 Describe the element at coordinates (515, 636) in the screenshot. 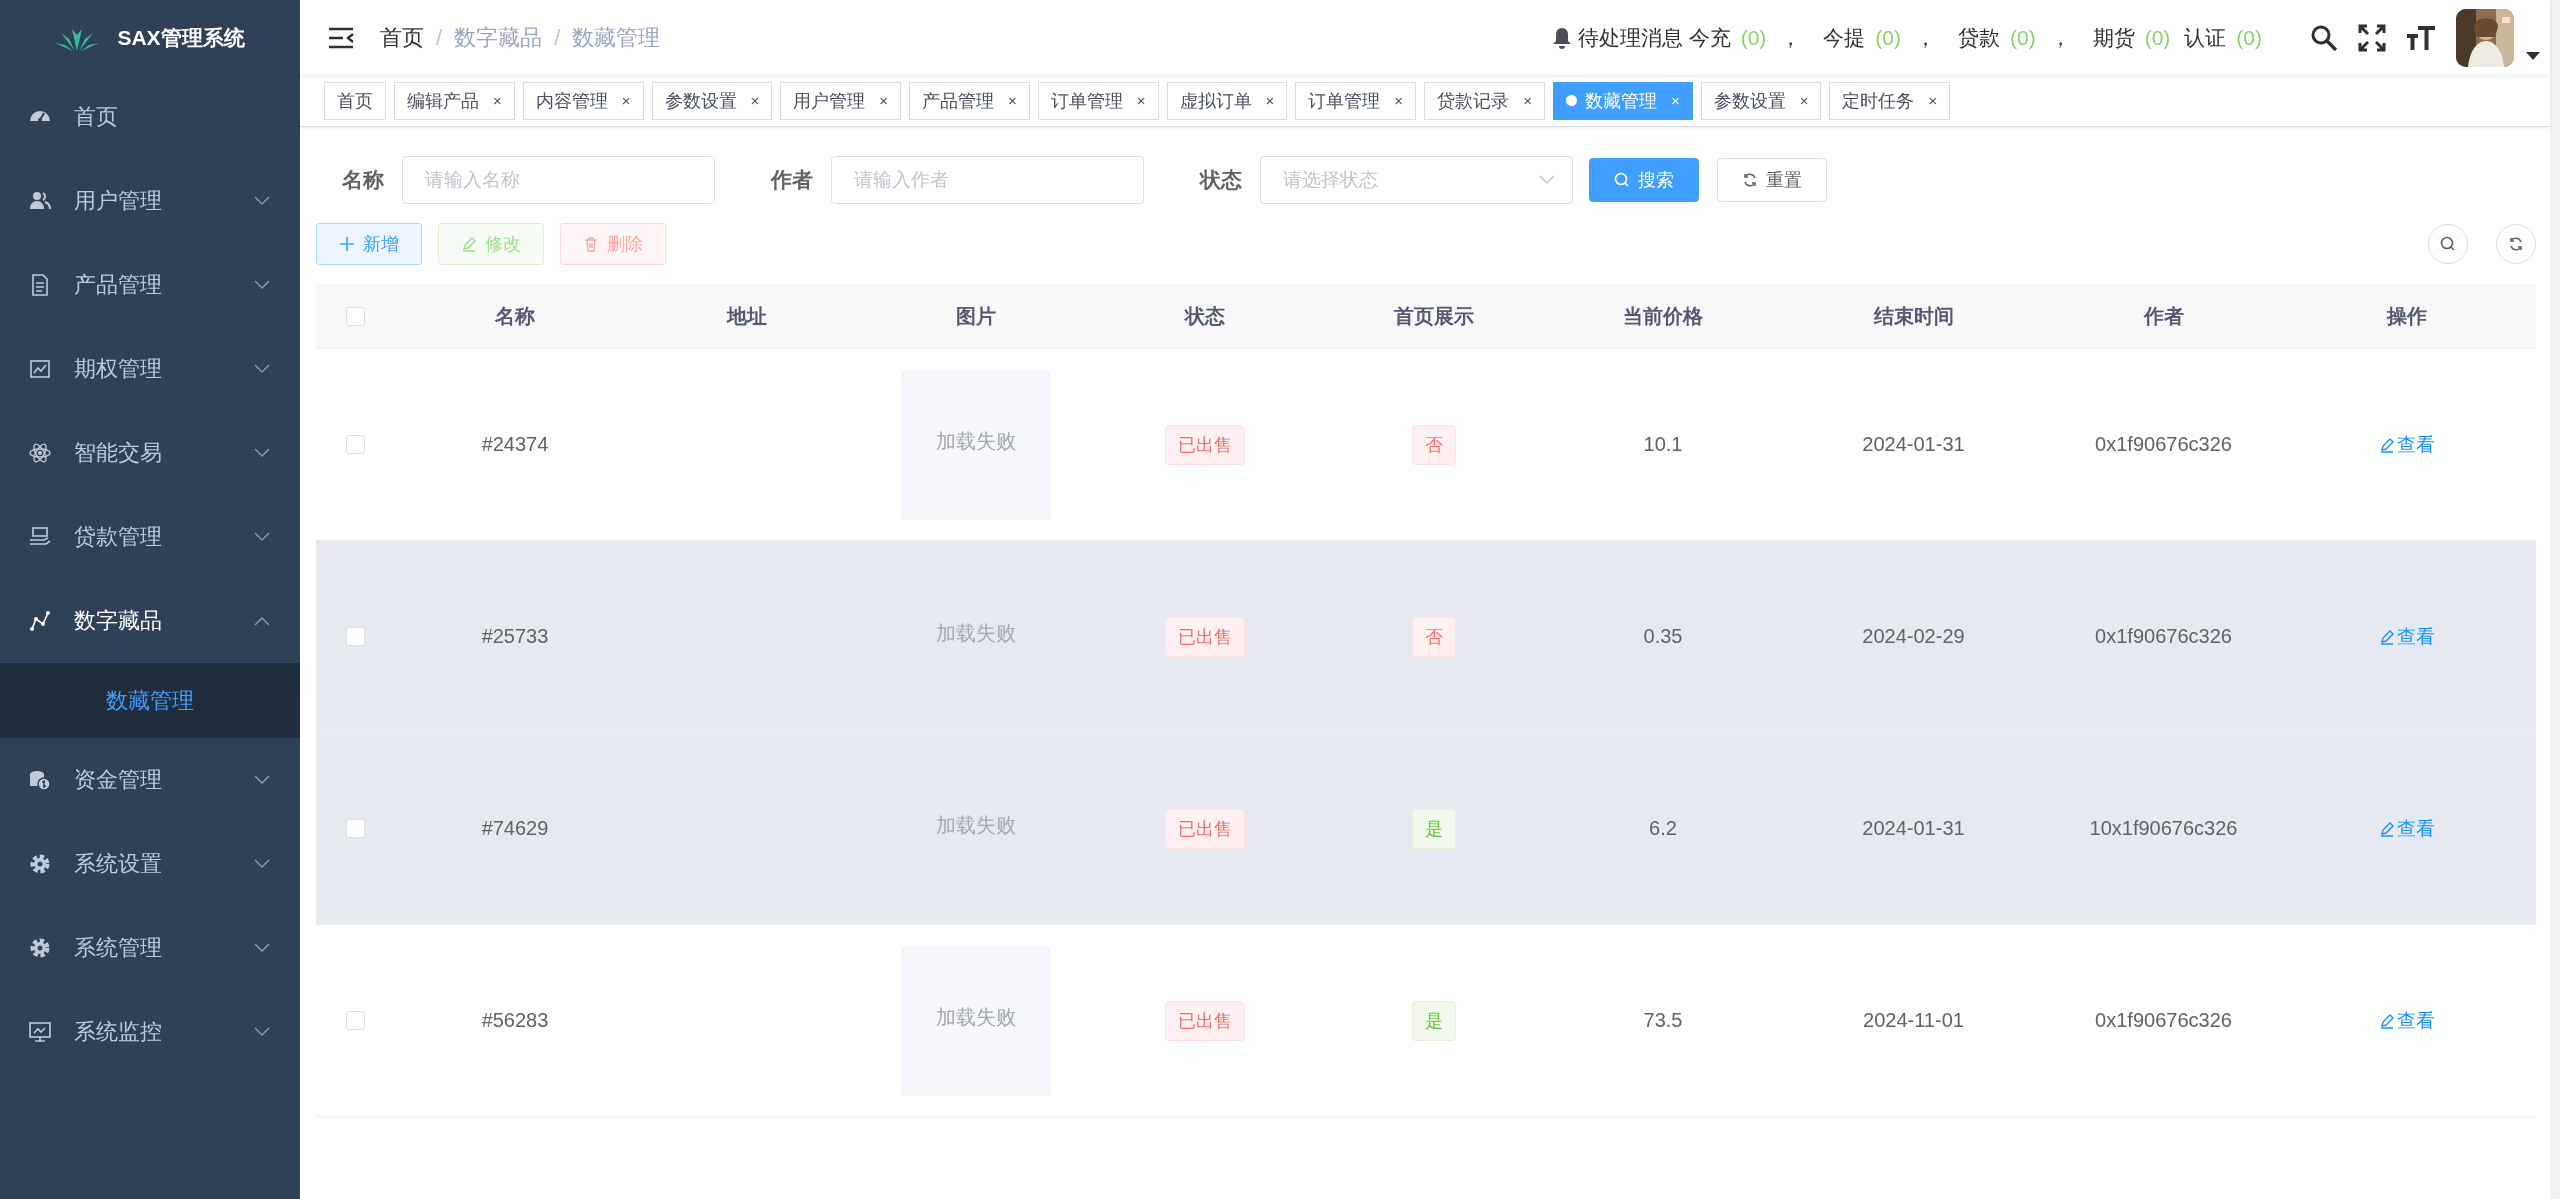

I see `table-cell-text: #25733` at that location.